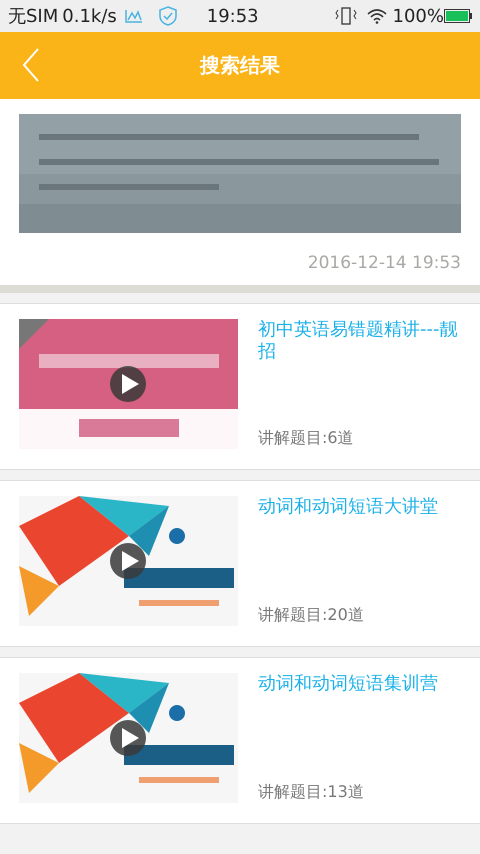  Describe the element at coordinates (358, 341) in the screenshot. I see `result-title: 初中英语易错题精讲---靓招` at that location.